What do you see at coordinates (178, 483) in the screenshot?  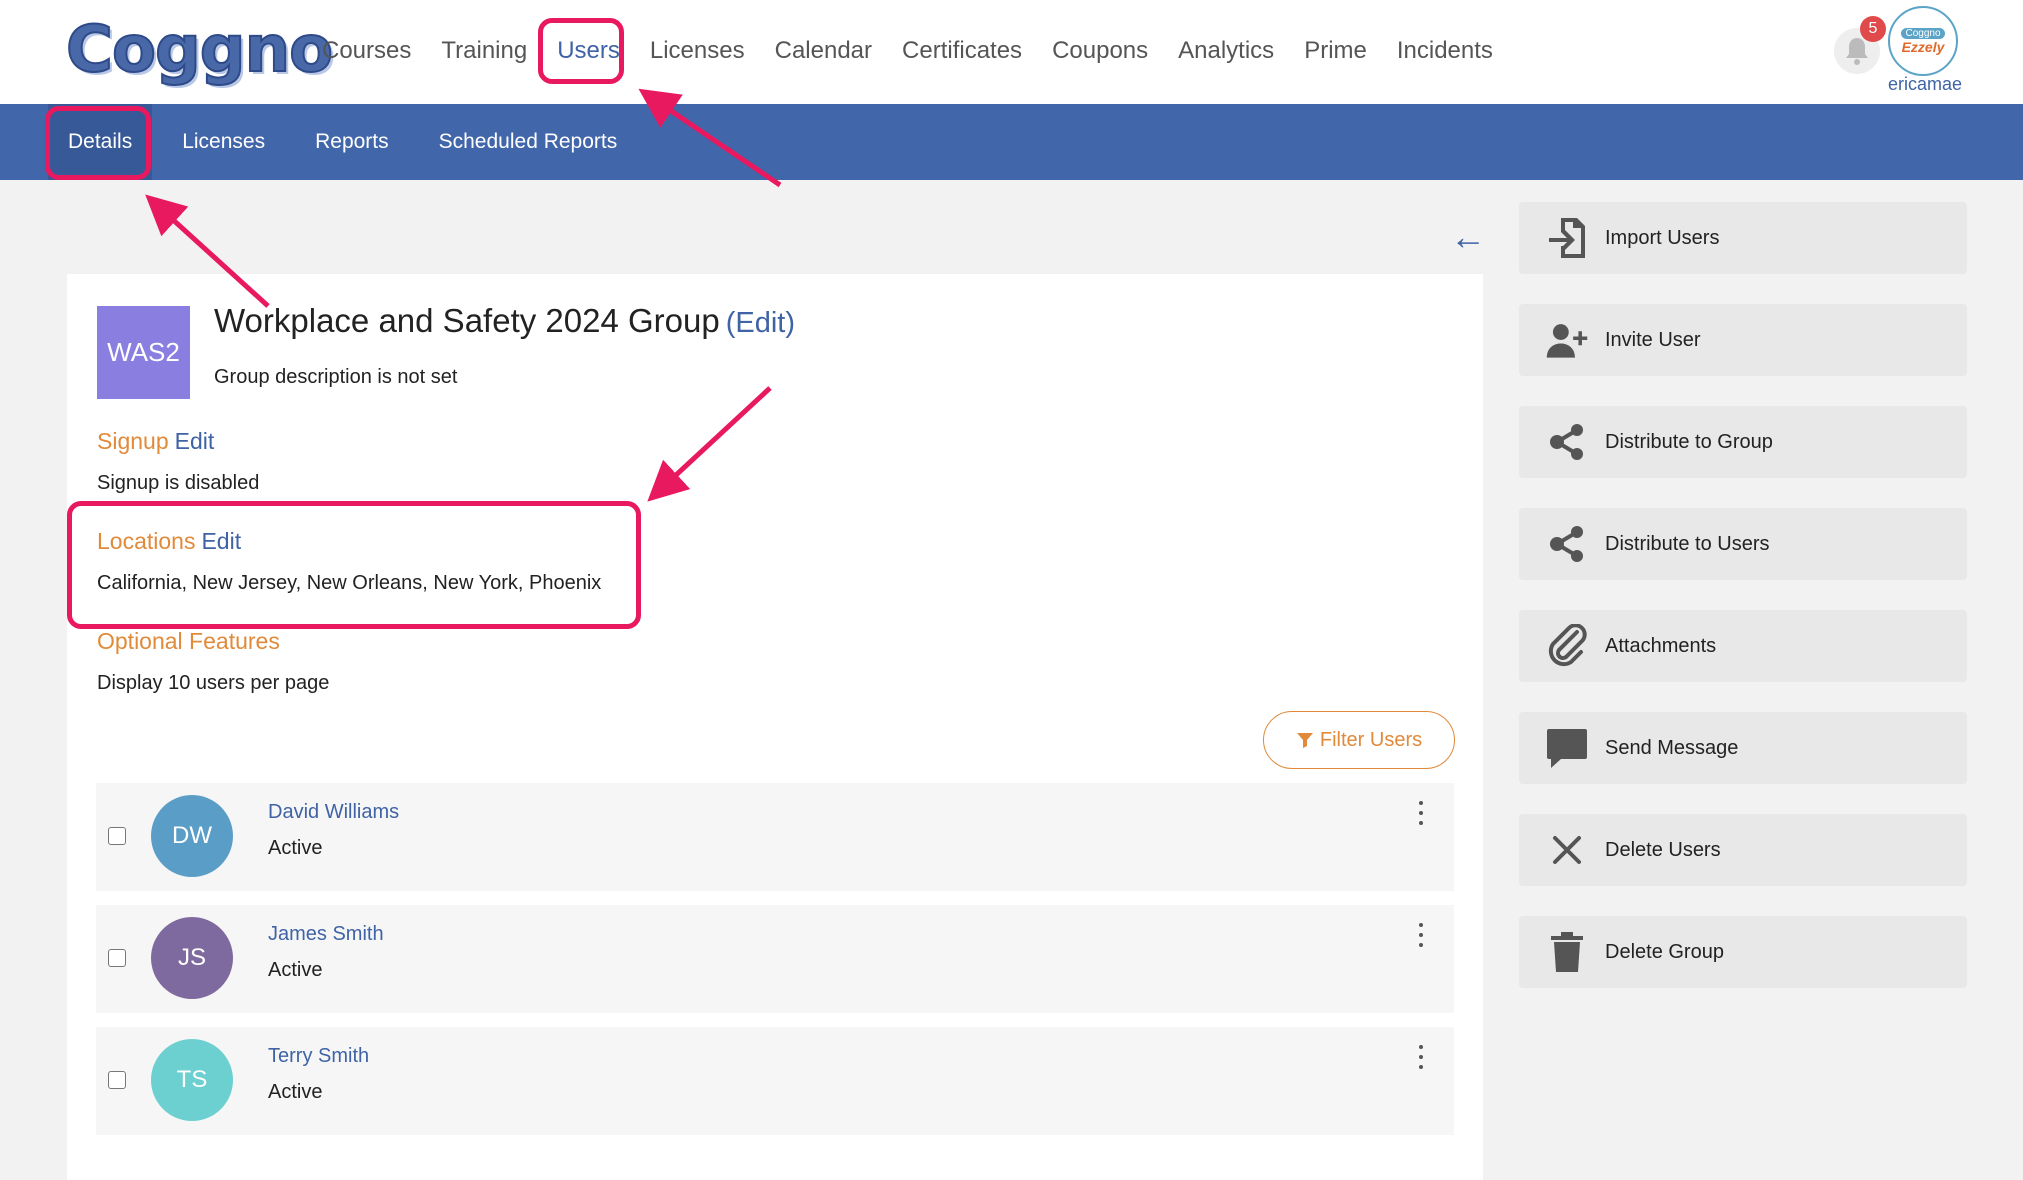 I see `signup-status: Signup is disabled` at bounding box center [178, 483].